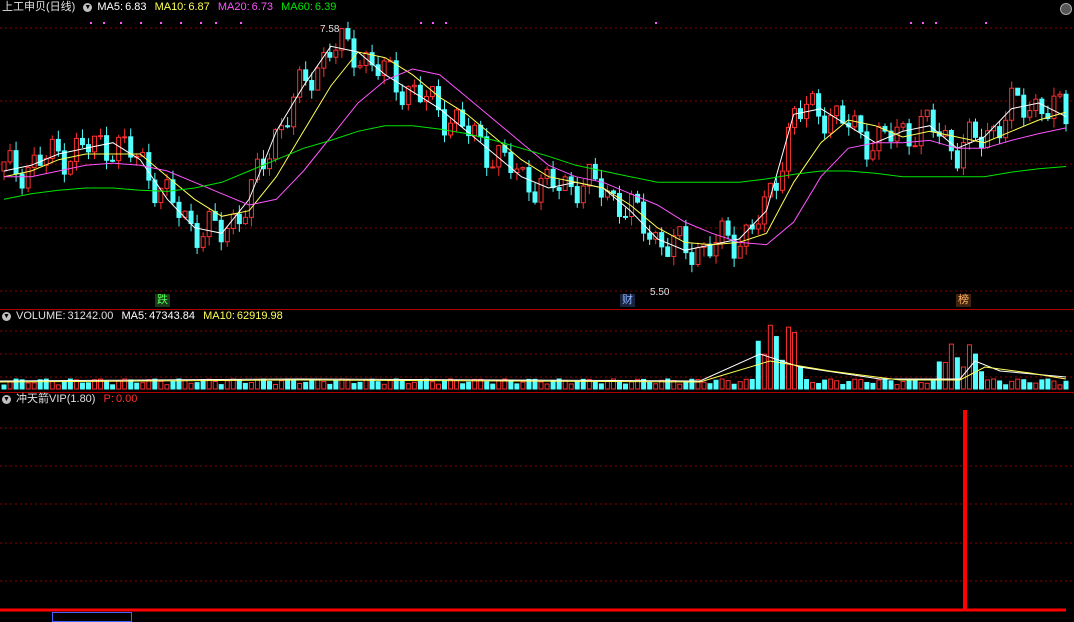 This screenshot has height=622, width=1074. I want to click on indicator-signal-spike, so click(965, 510).